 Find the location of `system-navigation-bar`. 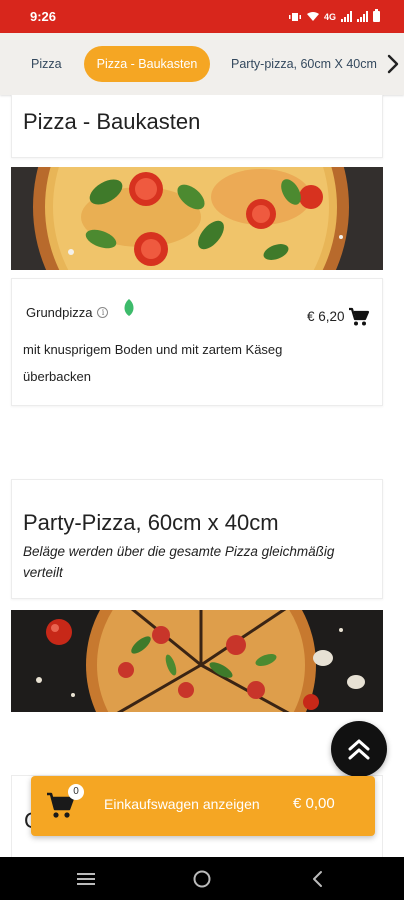

system-navigation-bar is located at coordinates (202, 878).